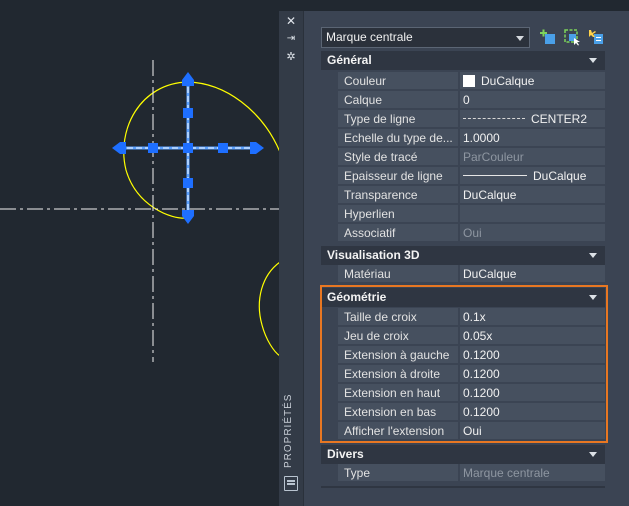 The height and width of the screenshot is (506, 629). I want to click on property-label: Hyperlien, so click(398, 214).